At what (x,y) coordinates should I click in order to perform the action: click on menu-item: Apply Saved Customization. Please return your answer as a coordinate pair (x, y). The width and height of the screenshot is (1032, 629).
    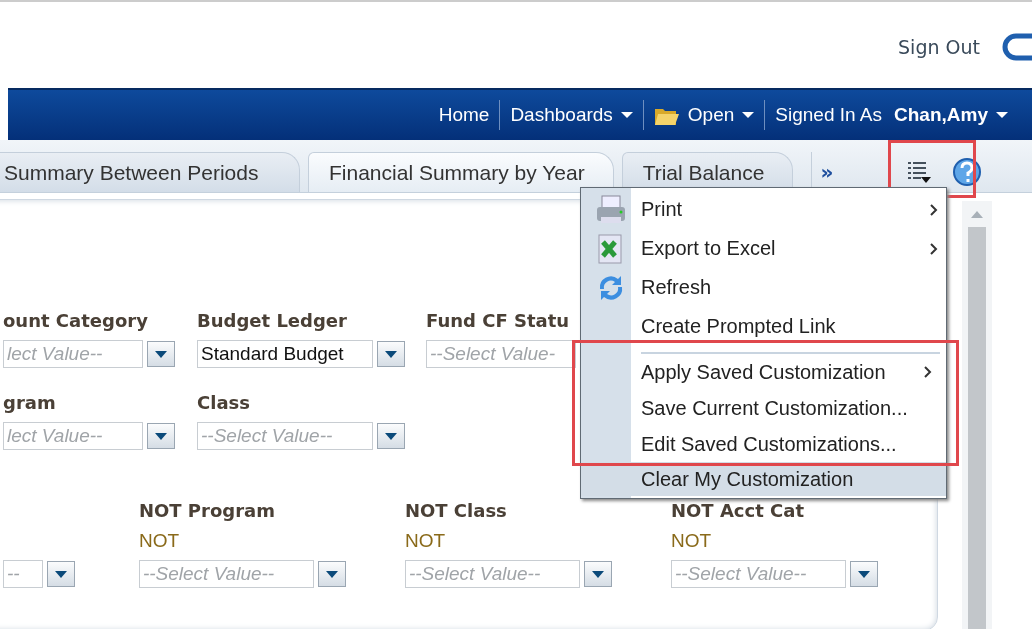
    Looking at the image, I should click on (790, 371).